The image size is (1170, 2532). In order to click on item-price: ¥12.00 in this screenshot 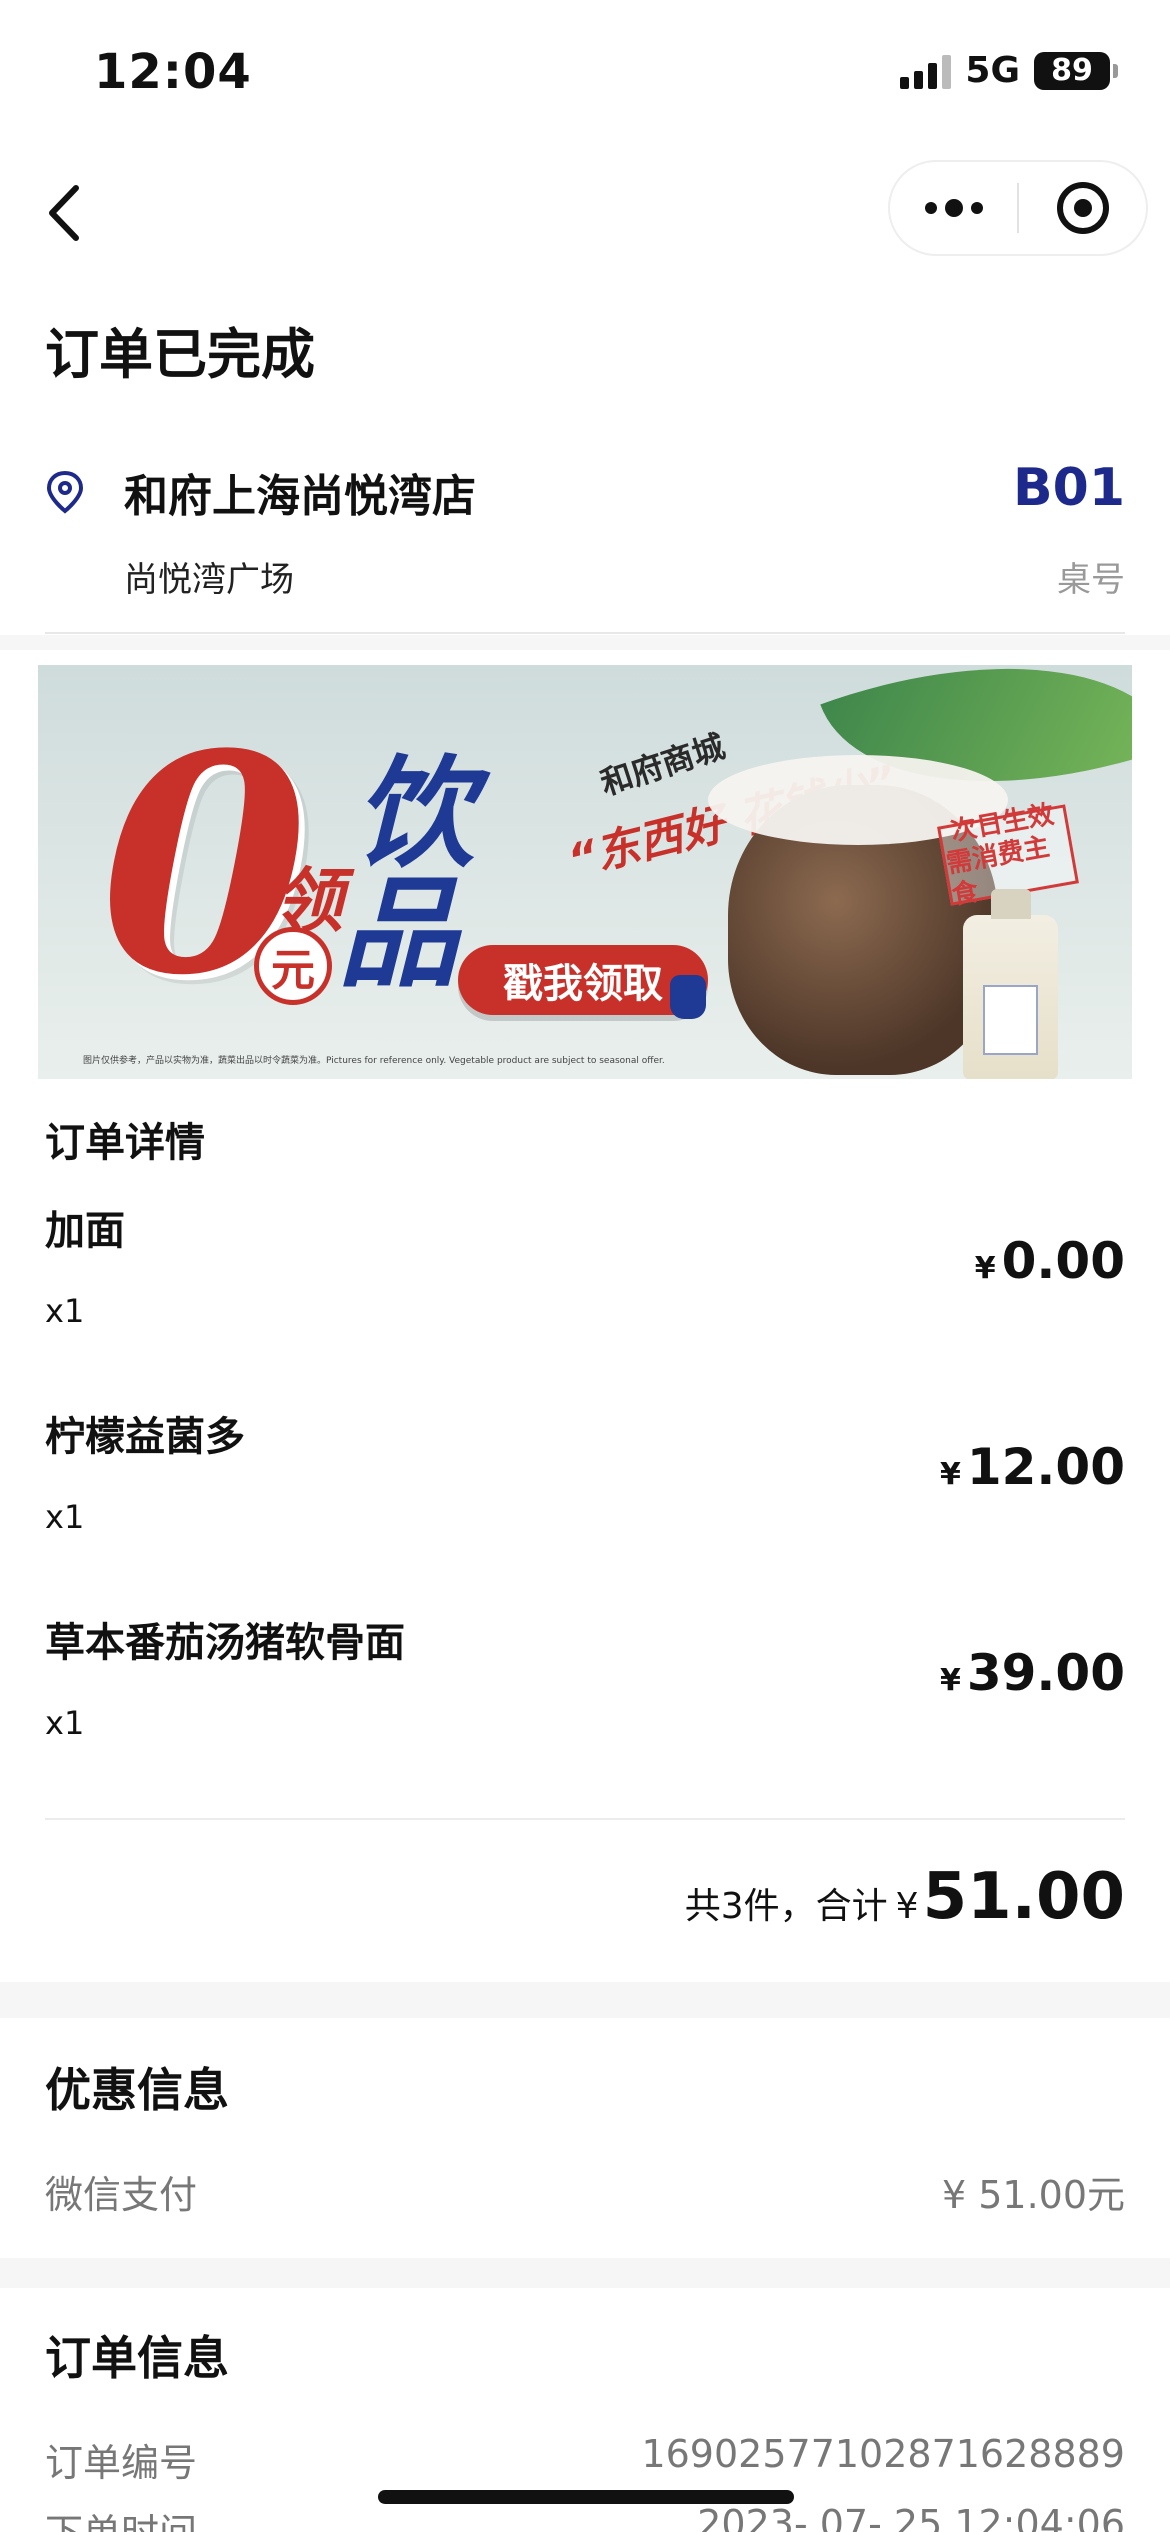, I will do `click(1032, 1467)`.